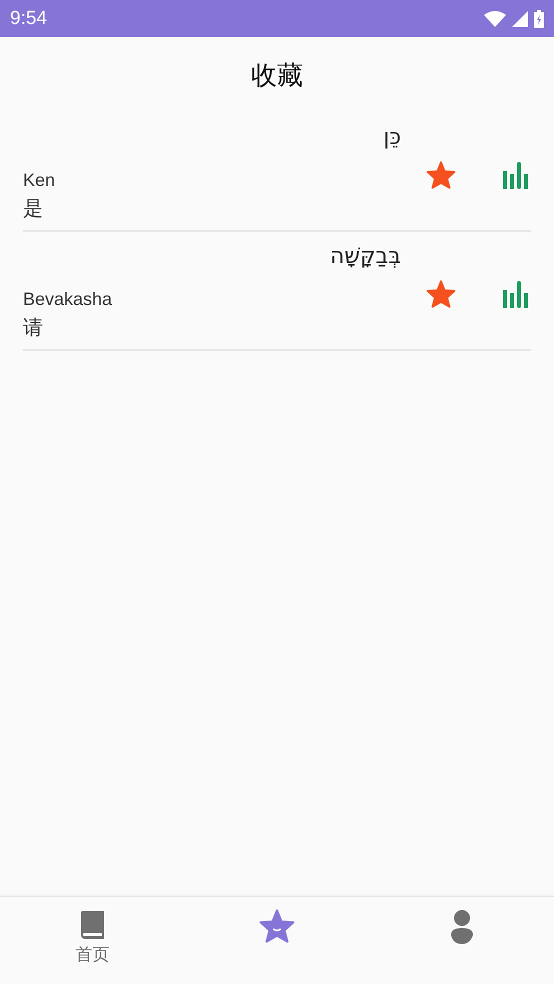 Image resolution: width=554 pixels, height=984 pixels. Describe the element at coordinates (520, 18) in the screenshot. I see `signal-icon` at that location.